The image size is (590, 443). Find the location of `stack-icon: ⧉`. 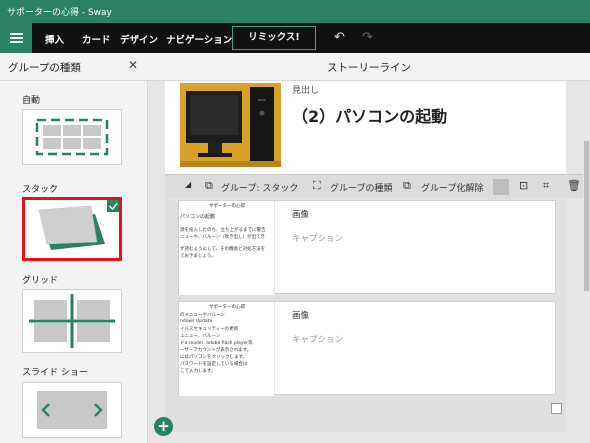

stack-icon: ⧉ is located at coordinates (209, 185).